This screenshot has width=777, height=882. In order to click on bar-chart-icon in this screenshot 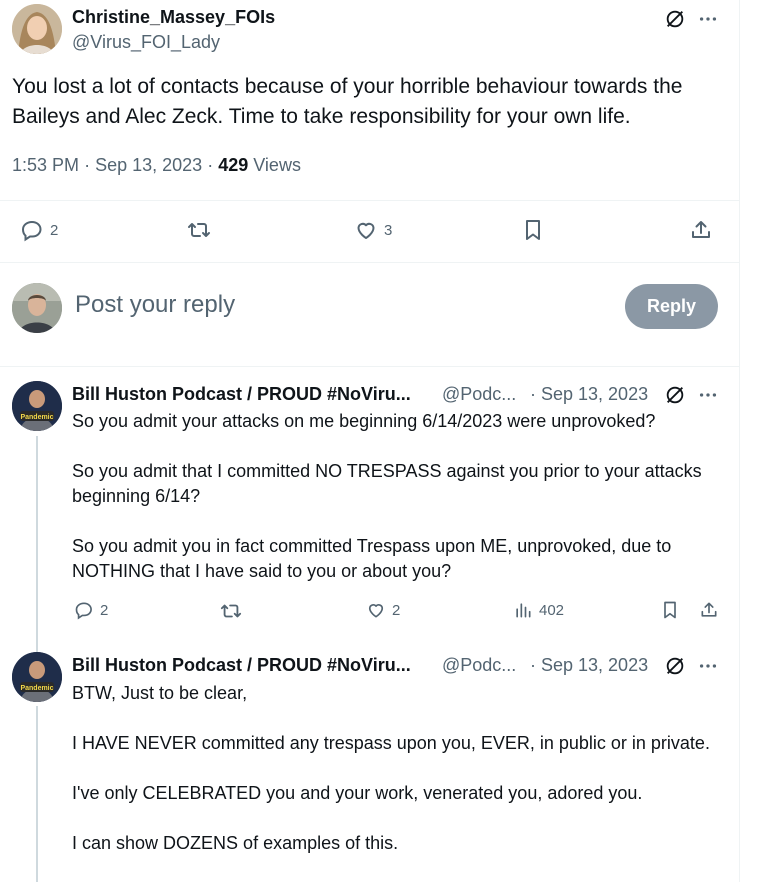, I will do `click(523, 610)`.